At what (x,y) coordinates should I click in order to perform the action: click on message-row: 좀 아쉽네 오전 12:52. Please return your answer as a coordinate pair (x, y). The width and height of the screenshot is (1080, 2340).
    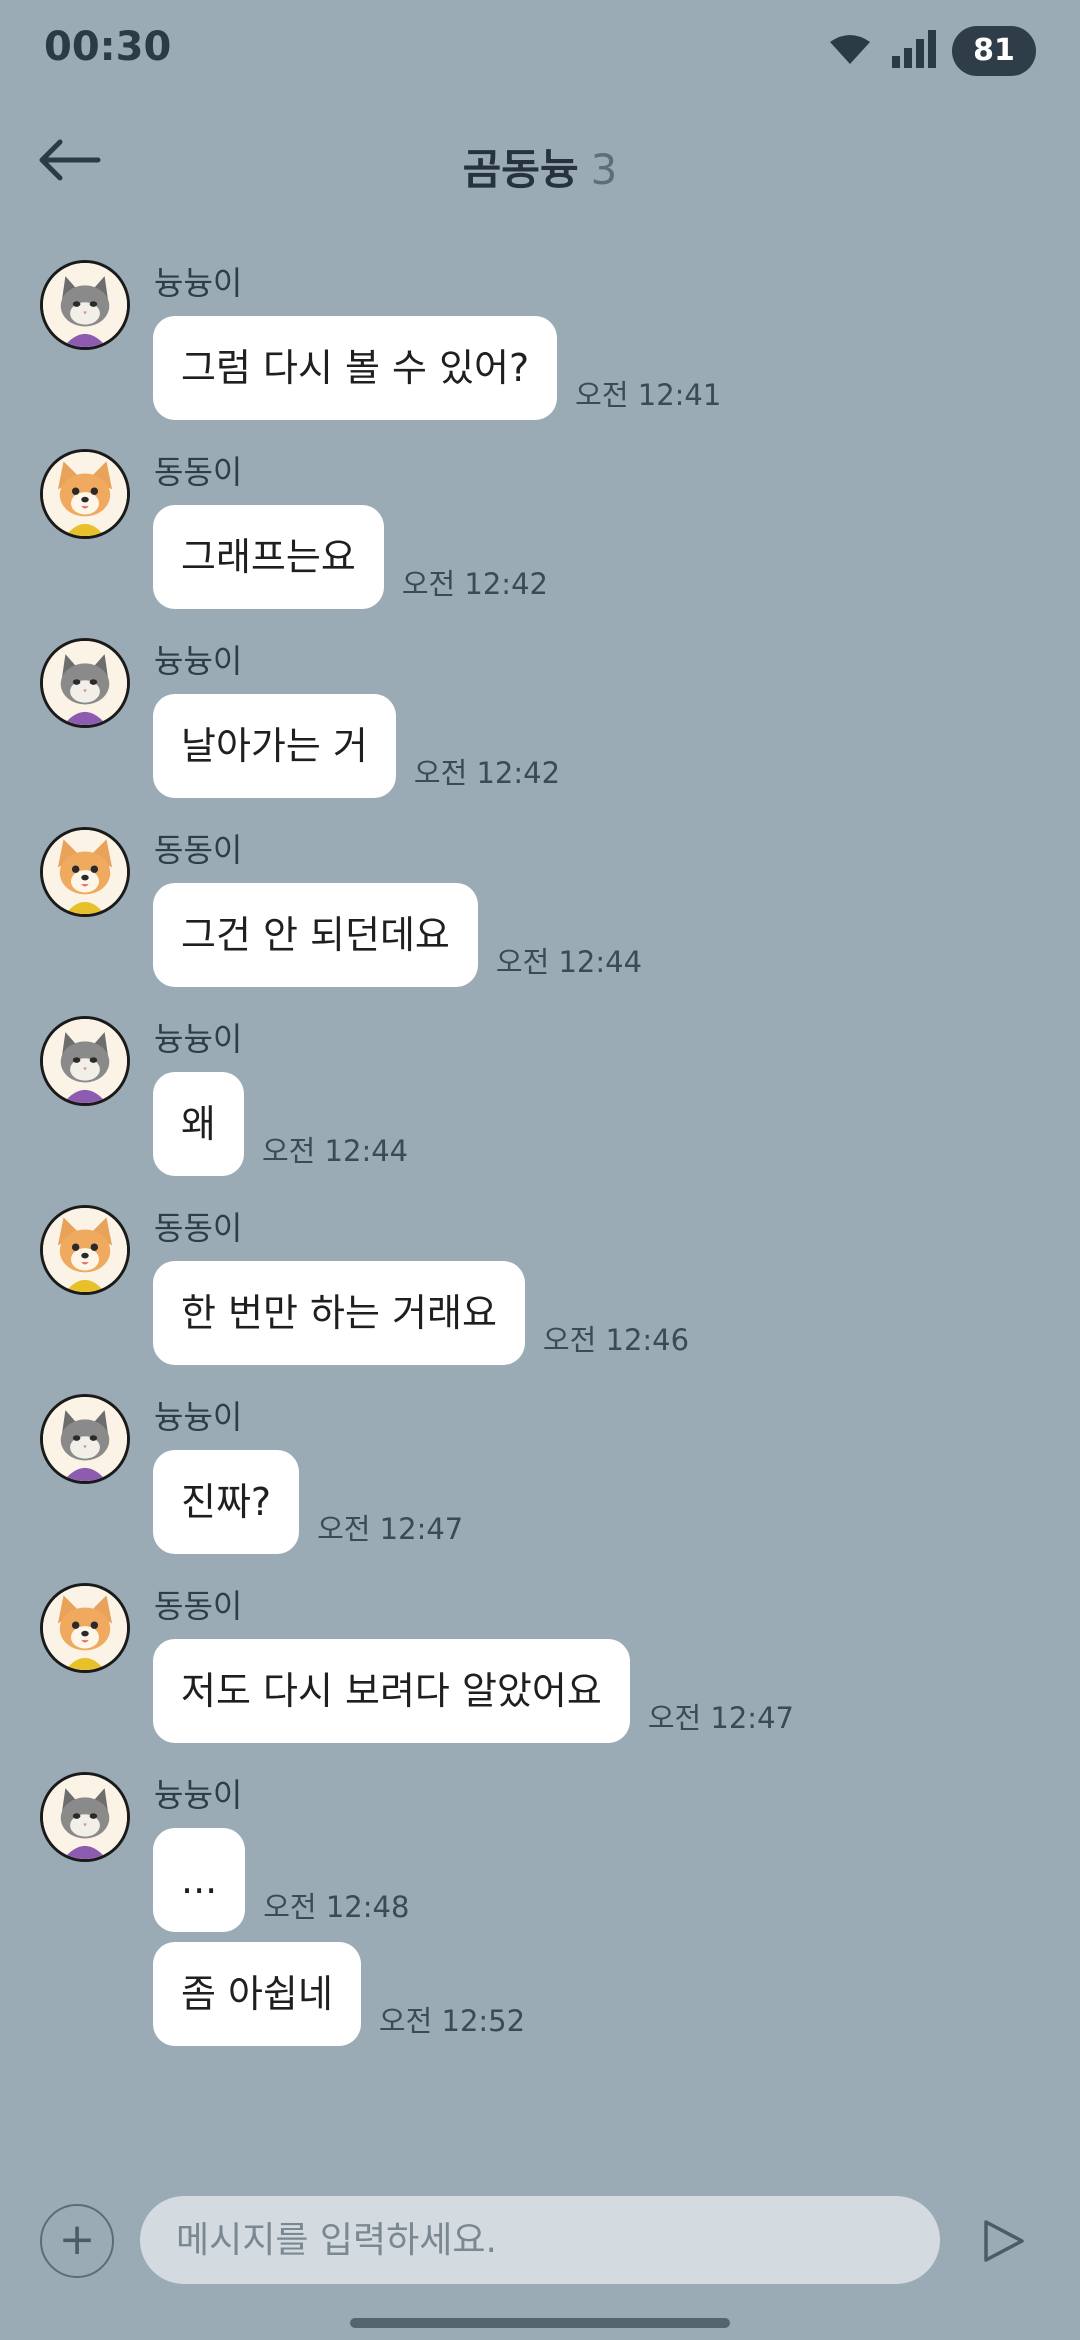
    Looking at the image, I should click on (339, 1994).